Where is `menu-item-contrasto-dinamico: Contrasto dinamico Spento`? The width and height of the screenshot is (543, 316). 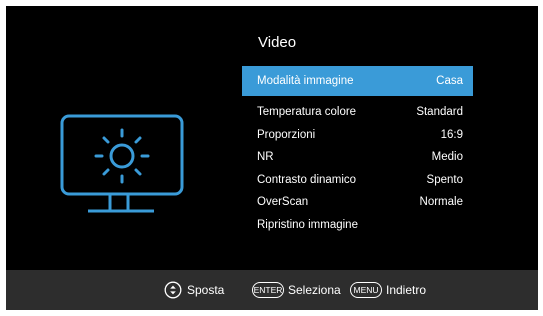 menu-item-contrasto-dinamico: Contrasto dinamico Spento is located at coordinates (357, 180).